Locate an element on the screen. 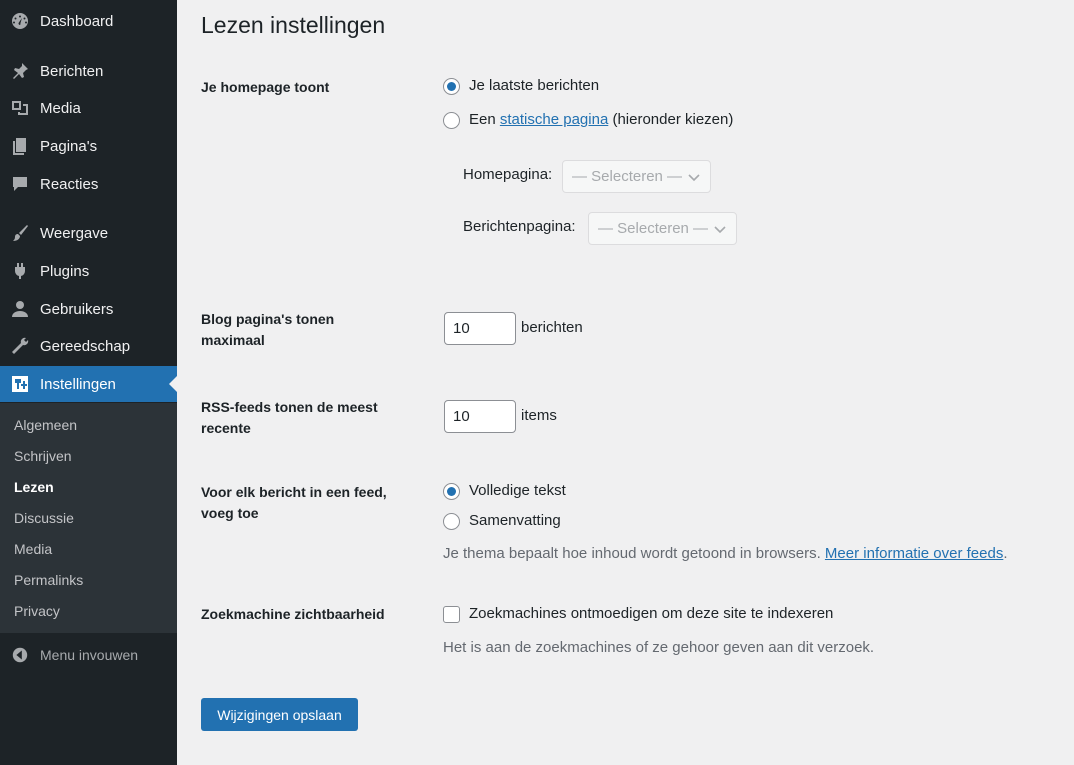 The width and height of the screenshot is (1074, 765). homepage-select-label: Homepagina: is located at coordinates (508, 174).